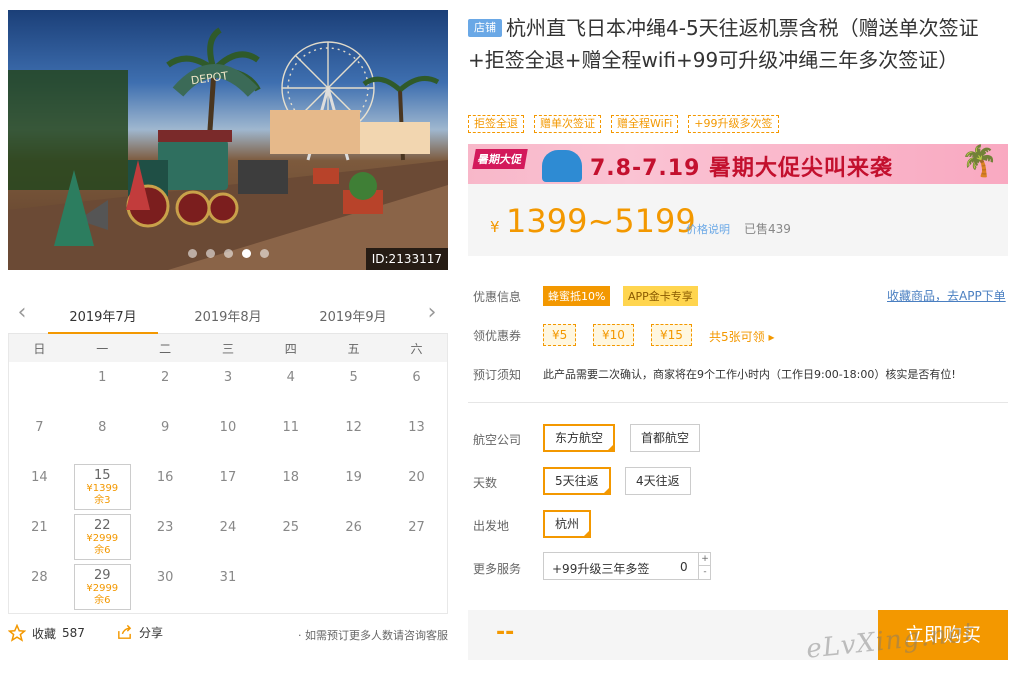  Describe the element at coordinates (416, 427) in the screenshot. I see `calendar-day-number: 13` at that location.